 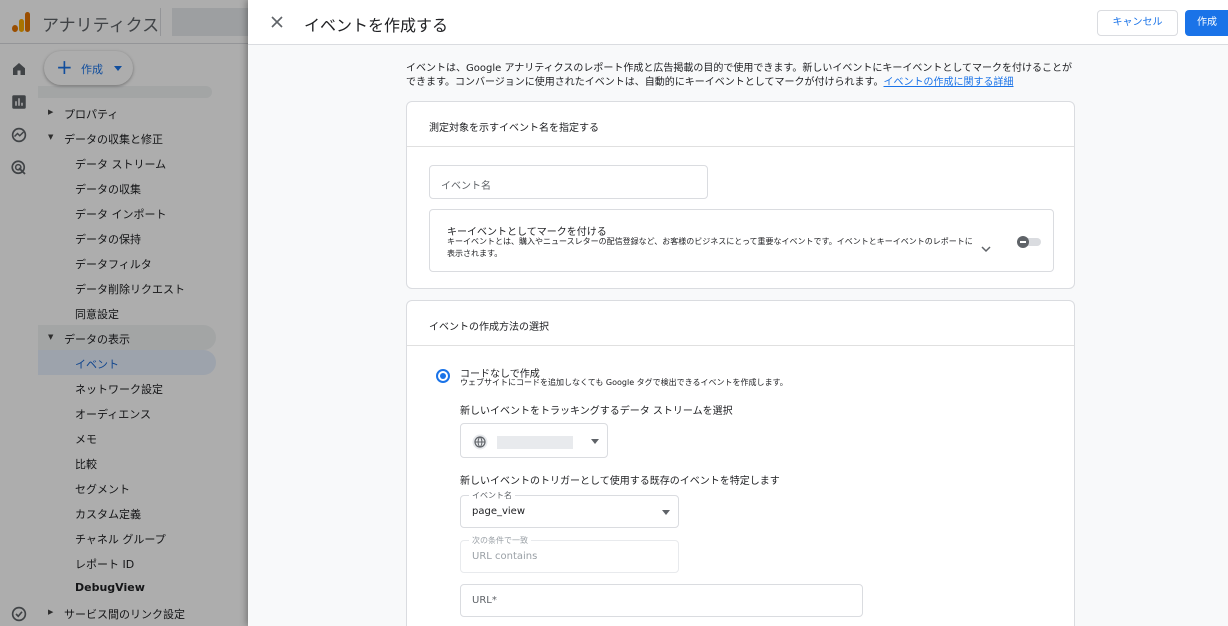 What do you see at coordinates (661, 600) in the screenshot?
I see `url-input: URL*` at bounding box center [661, 600].